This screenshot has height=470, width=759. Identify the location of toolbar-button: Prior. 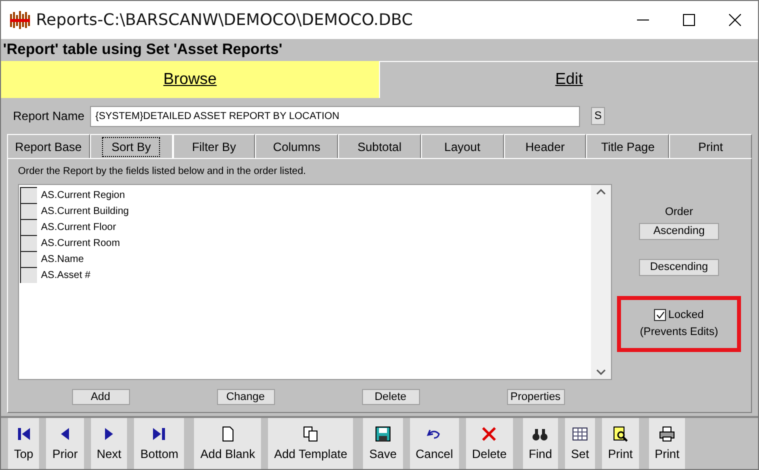
(65, 443).